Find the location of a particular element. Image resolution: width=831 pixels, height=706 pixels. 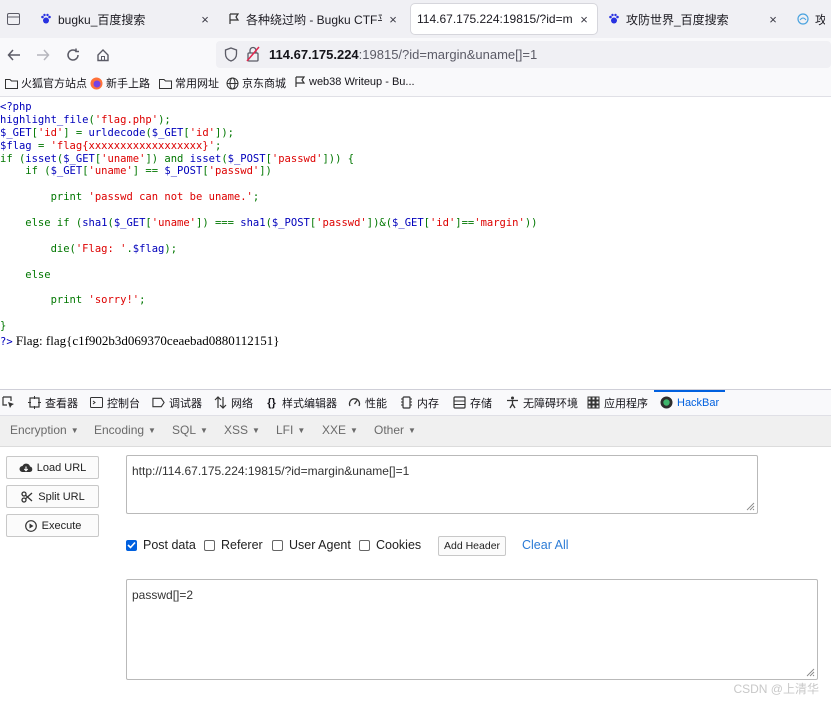

tab-hackbar: HackBar is located at coordinates (689, 402).